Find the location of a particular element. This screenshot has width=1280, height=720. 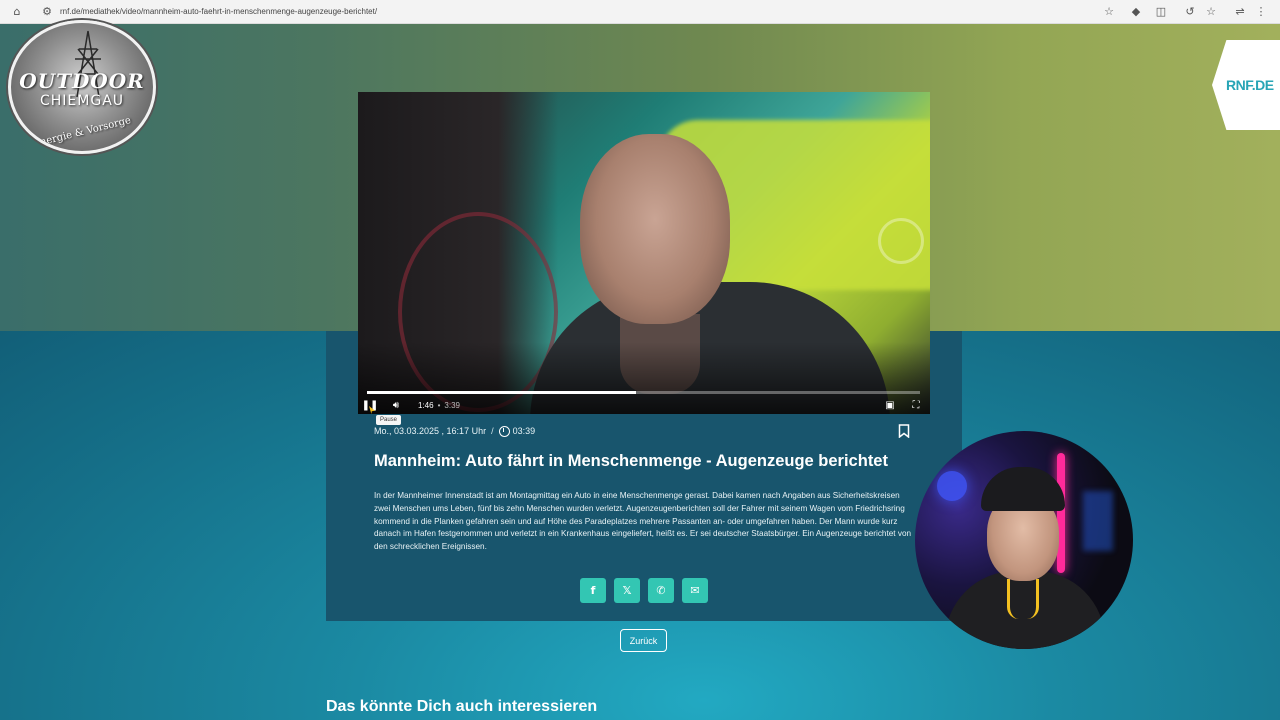

article-duration: 03:39 is located at coordinates (524, 431).